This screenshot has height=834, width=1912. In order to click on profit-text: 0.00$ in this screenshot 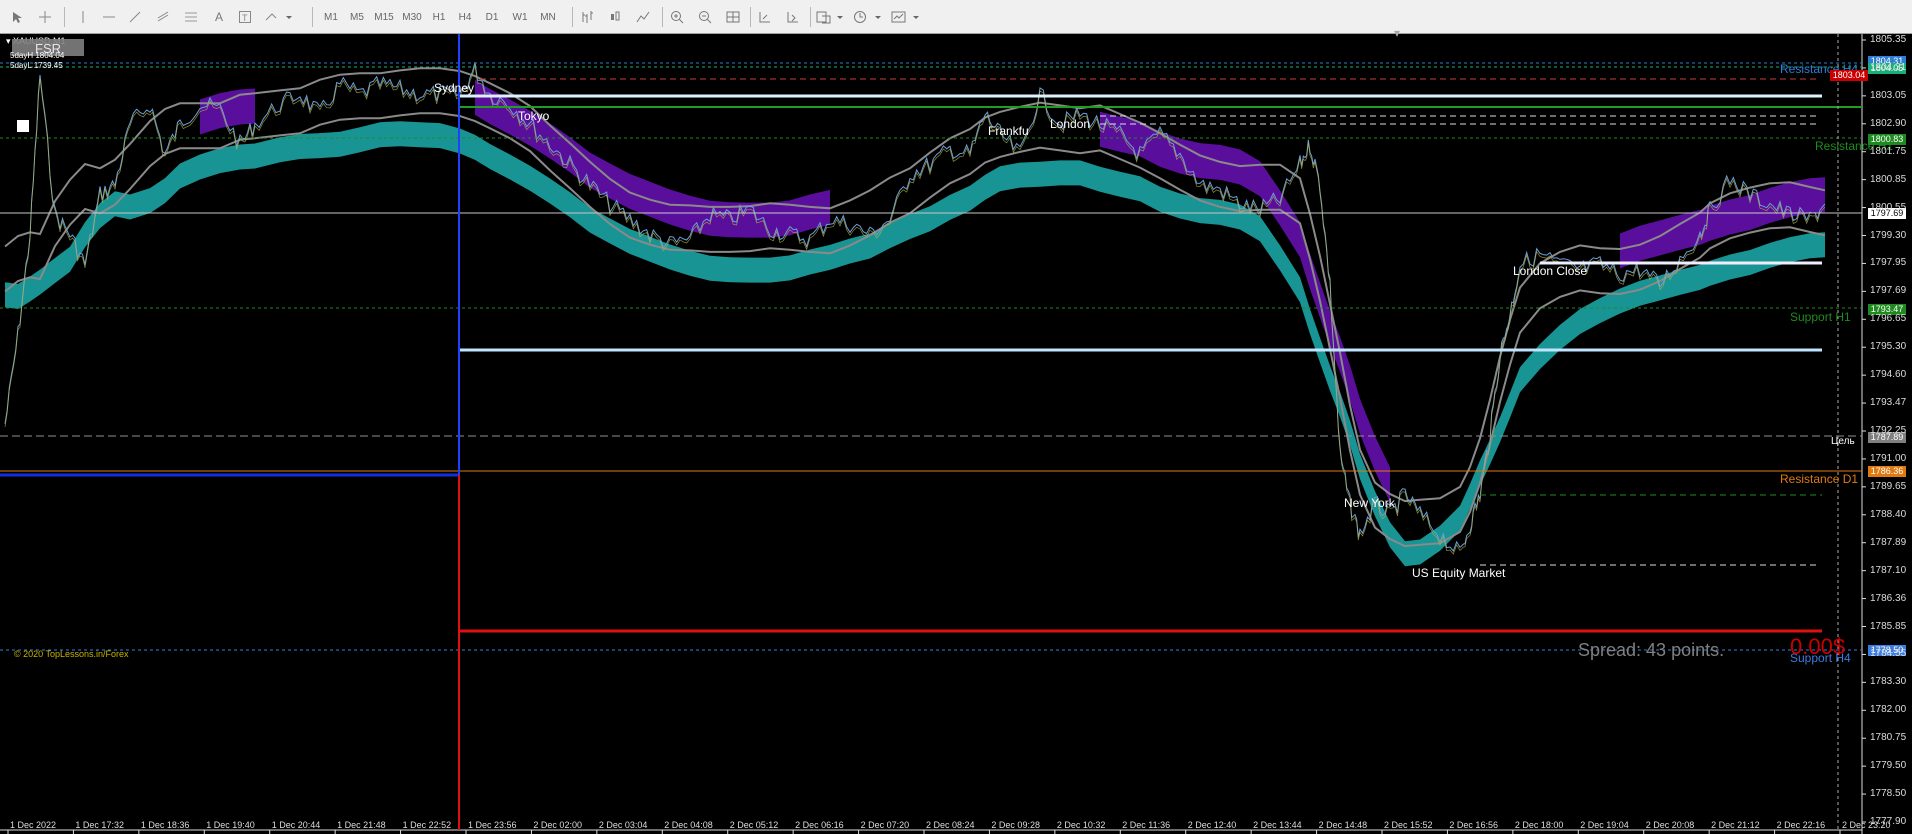, I will do `click(1818, 646)`.